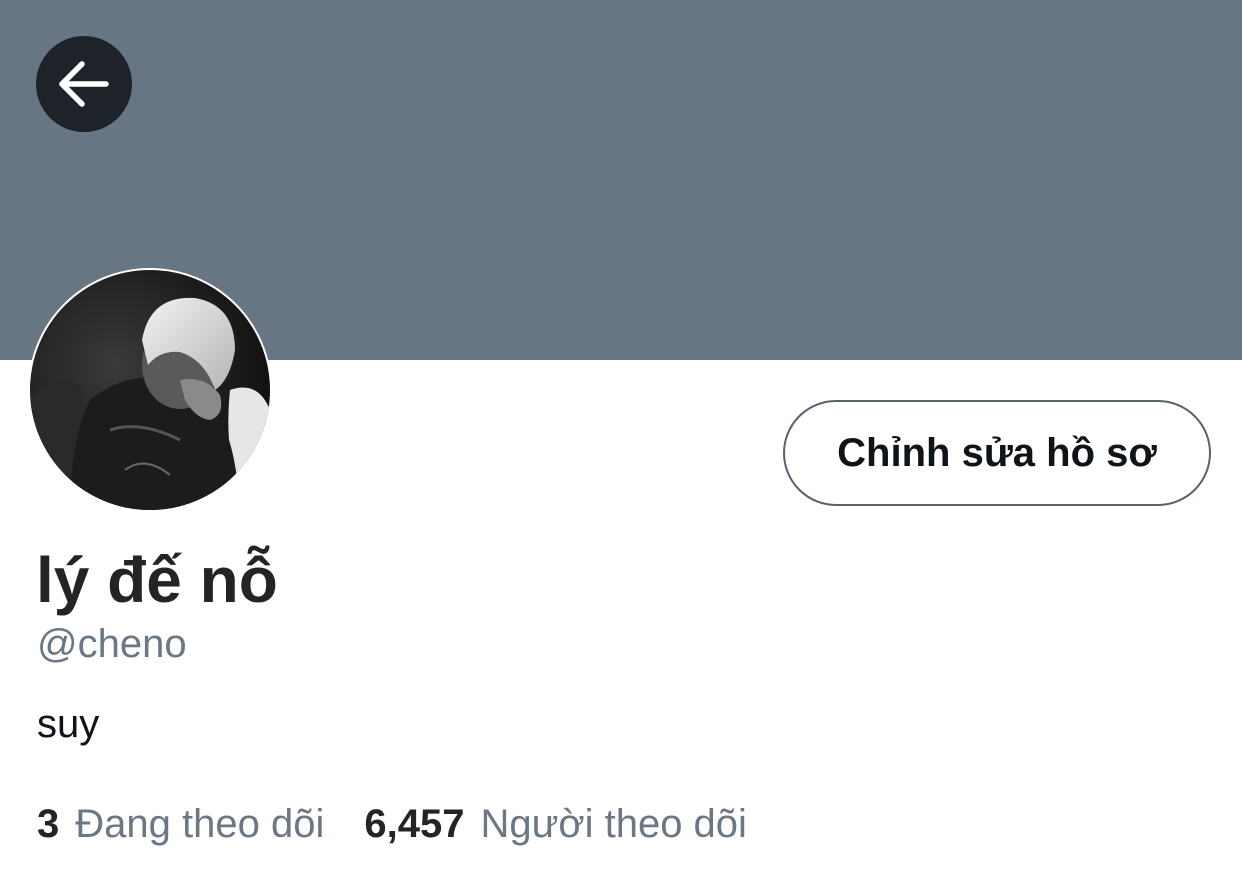 The height and width of the screenshot is (870, 1242). I want to click on avatar, so click(150, 390).